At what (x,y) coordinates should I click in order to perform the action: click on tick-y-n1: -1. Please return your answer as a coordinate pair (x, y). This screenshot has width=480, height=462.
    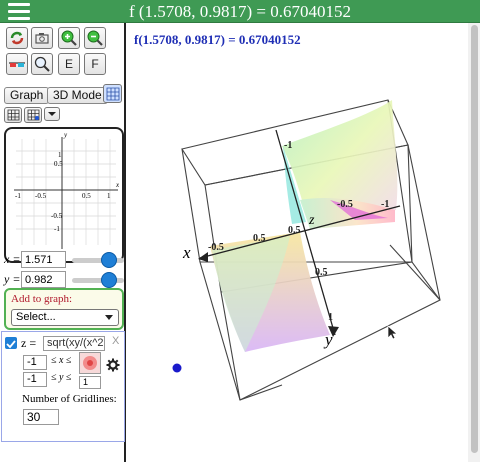
    Looking at the image, I should click on (288, 145).